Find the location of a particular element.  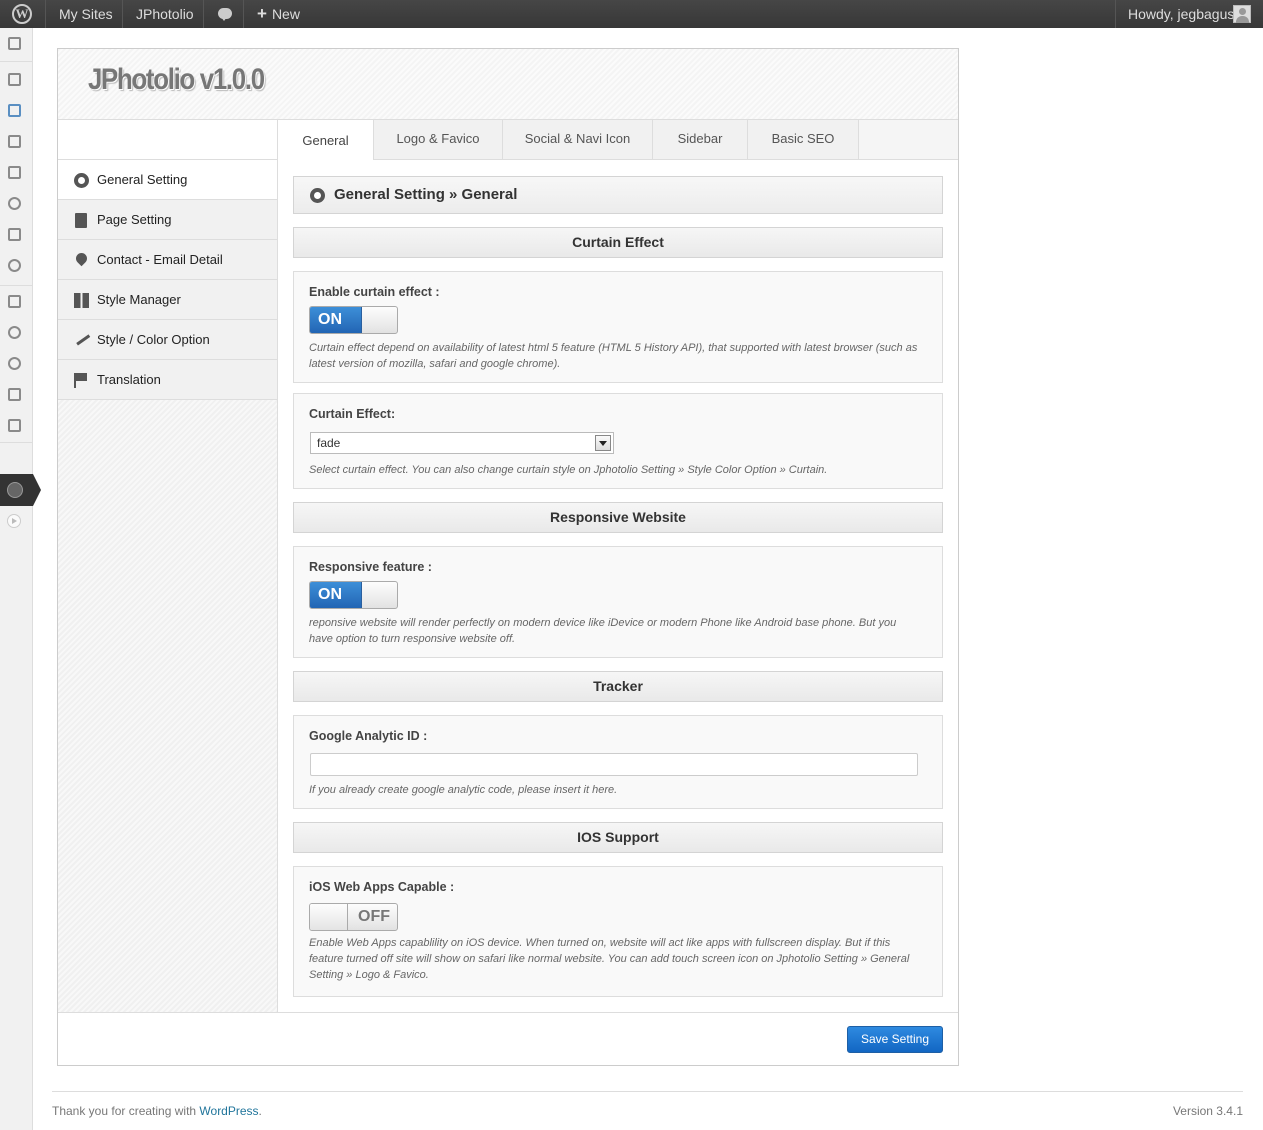

home-icon is located at coordinates (15, 111).